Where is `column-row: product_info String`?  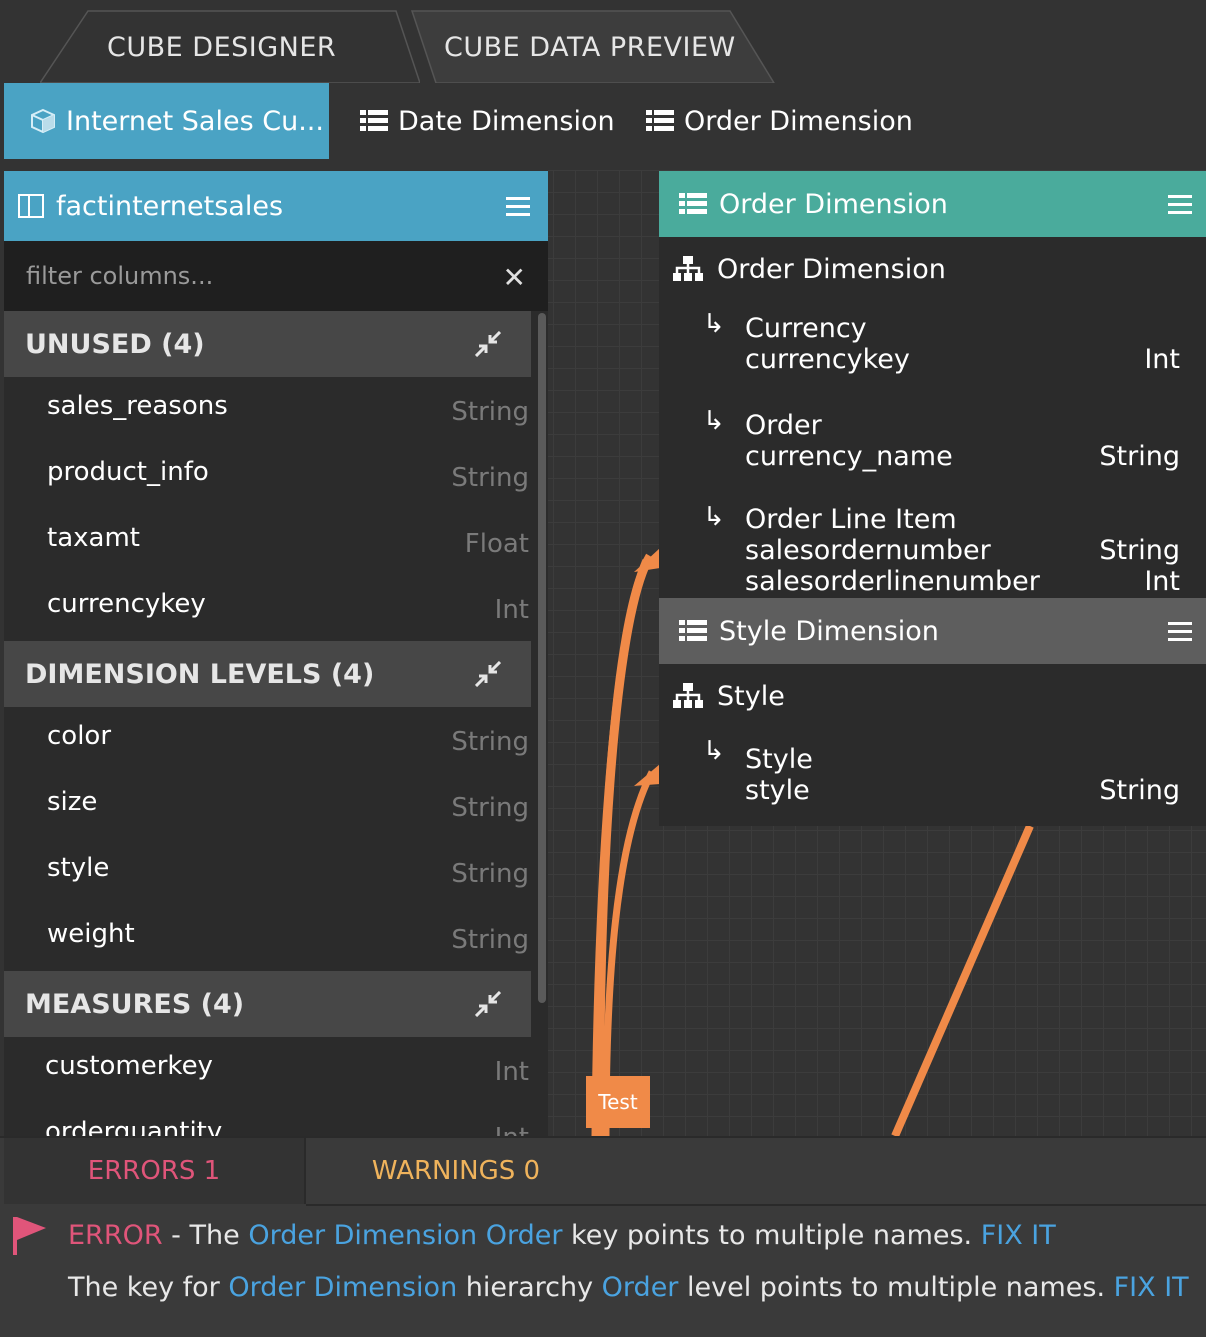
column-row: product_info String is located at coordinates (267, 476).